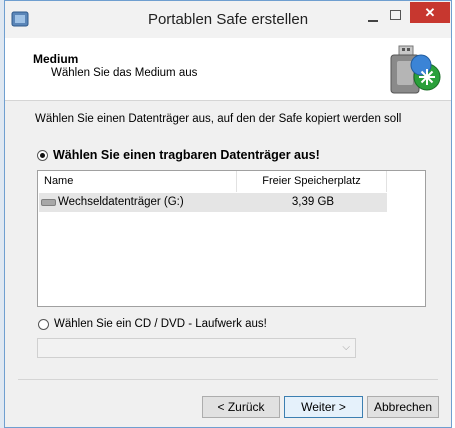  Describe the element at coordinates (312, 181) in the screenshot. I see `column-header-free-space: Freier Speicherplatz` at that location.